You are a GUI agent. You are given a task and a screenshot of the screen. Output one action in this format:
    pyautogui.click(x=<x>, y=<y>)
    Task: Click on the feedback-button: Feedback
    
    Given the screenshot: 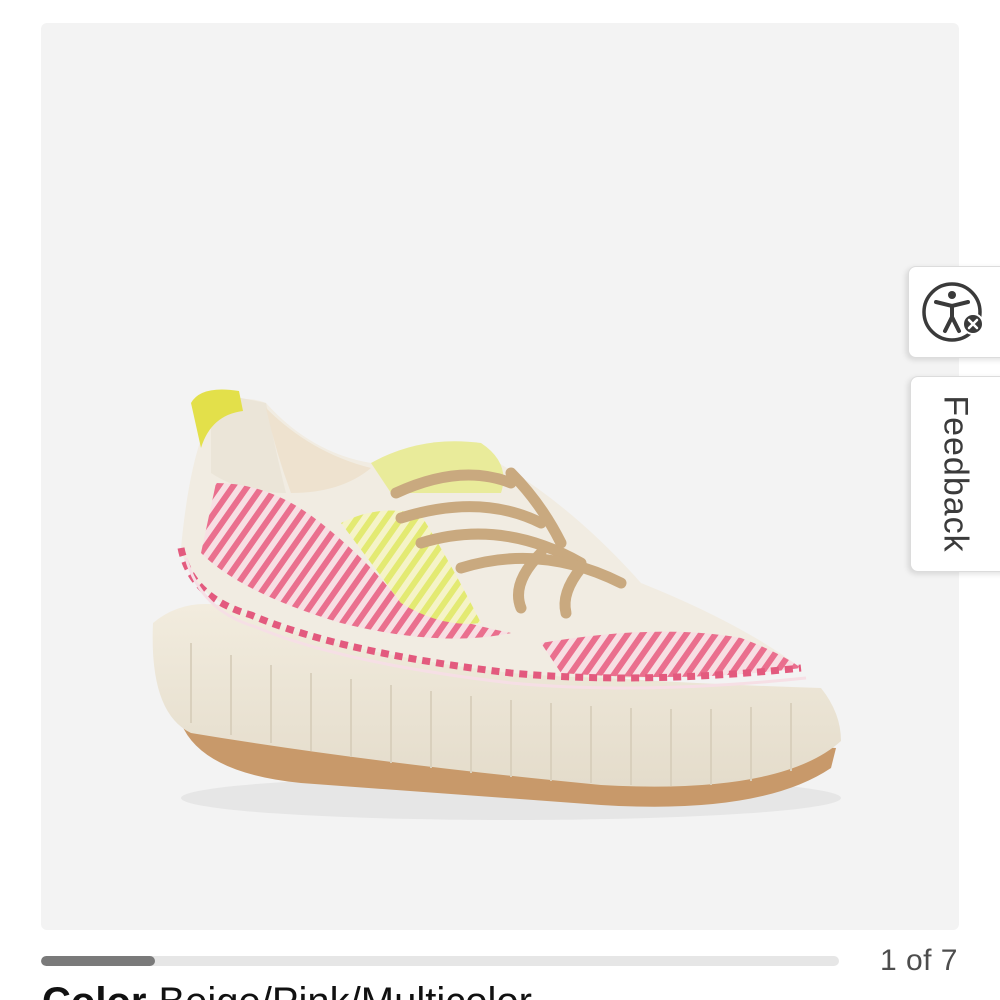 What is the action you would take?
    pyautogui.click(x=955, y=474)
    